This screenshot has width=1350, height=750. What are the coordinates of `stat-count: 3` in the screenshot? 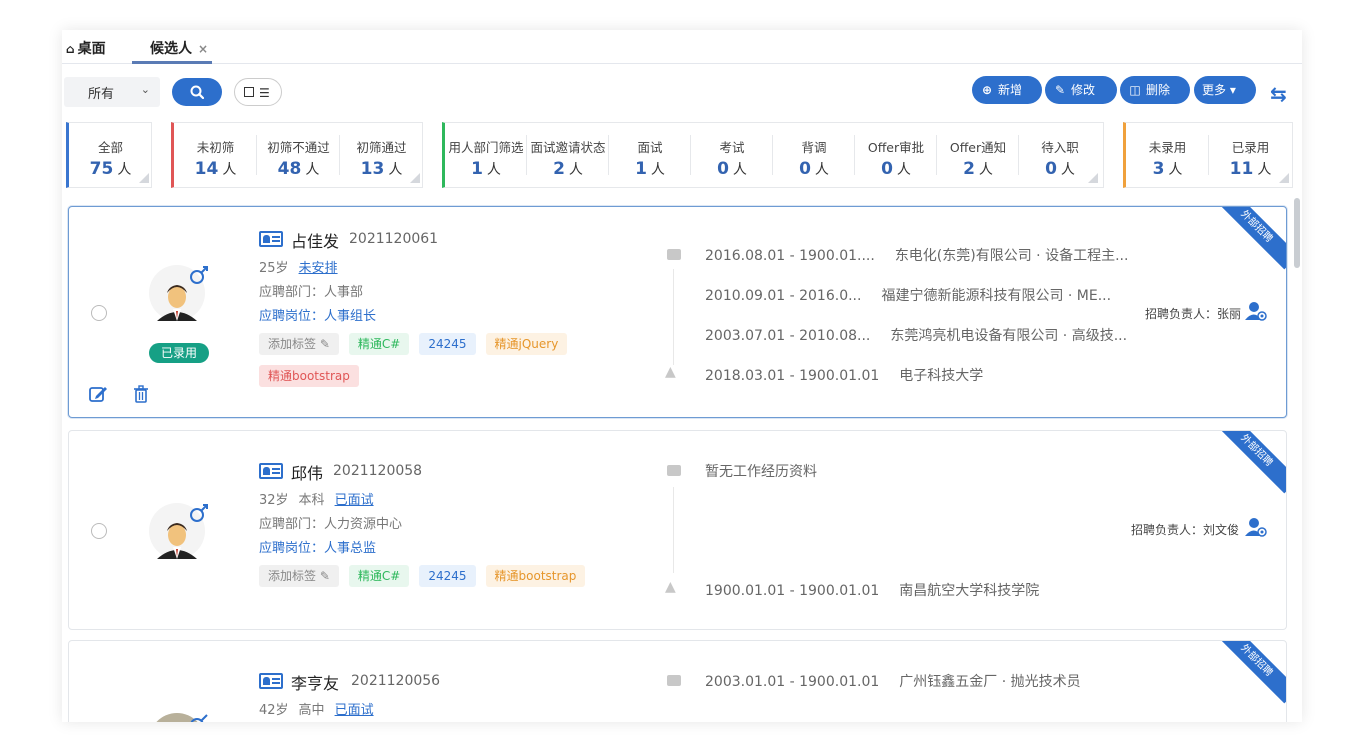 It's located at (1158, 169).